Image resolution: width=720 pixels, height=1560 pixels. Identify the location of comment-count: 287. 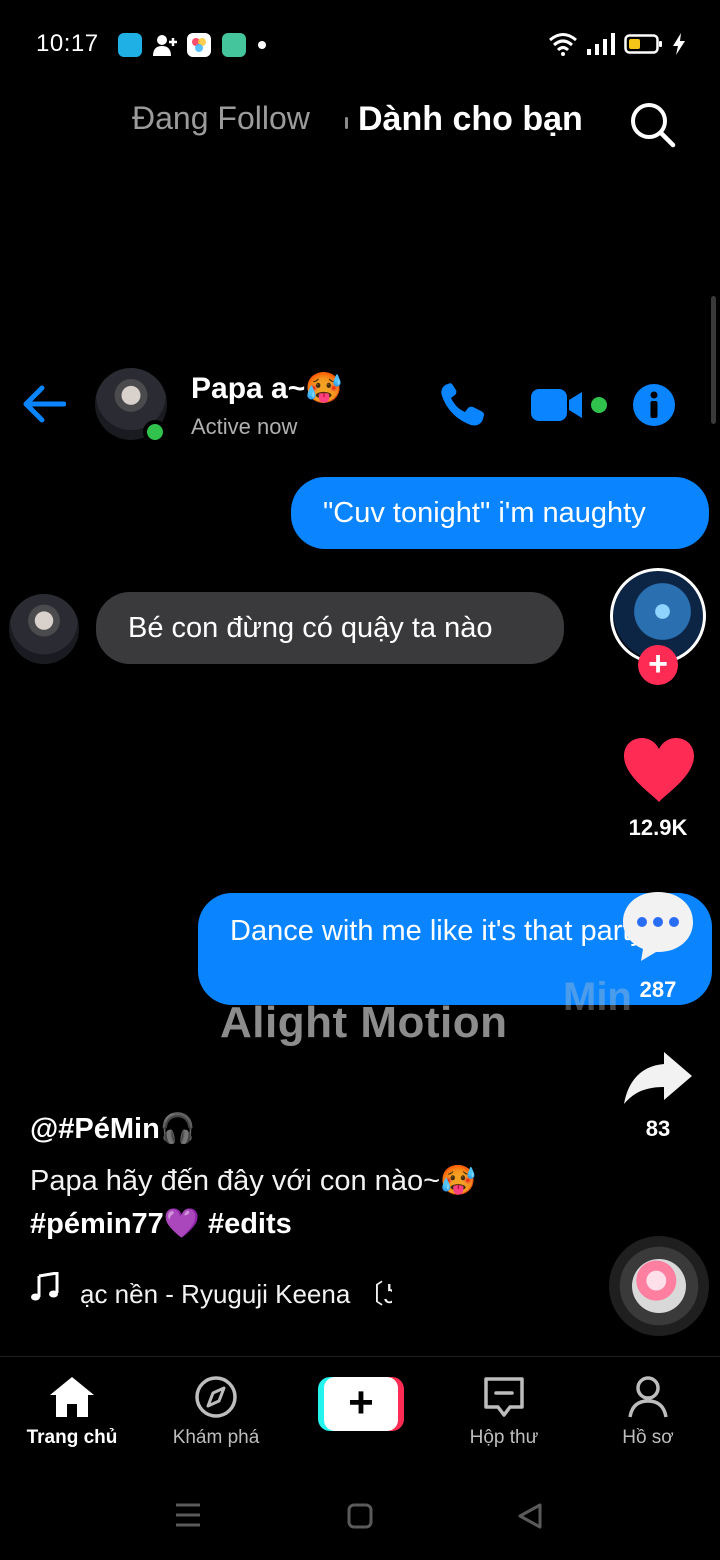
(658, 989).